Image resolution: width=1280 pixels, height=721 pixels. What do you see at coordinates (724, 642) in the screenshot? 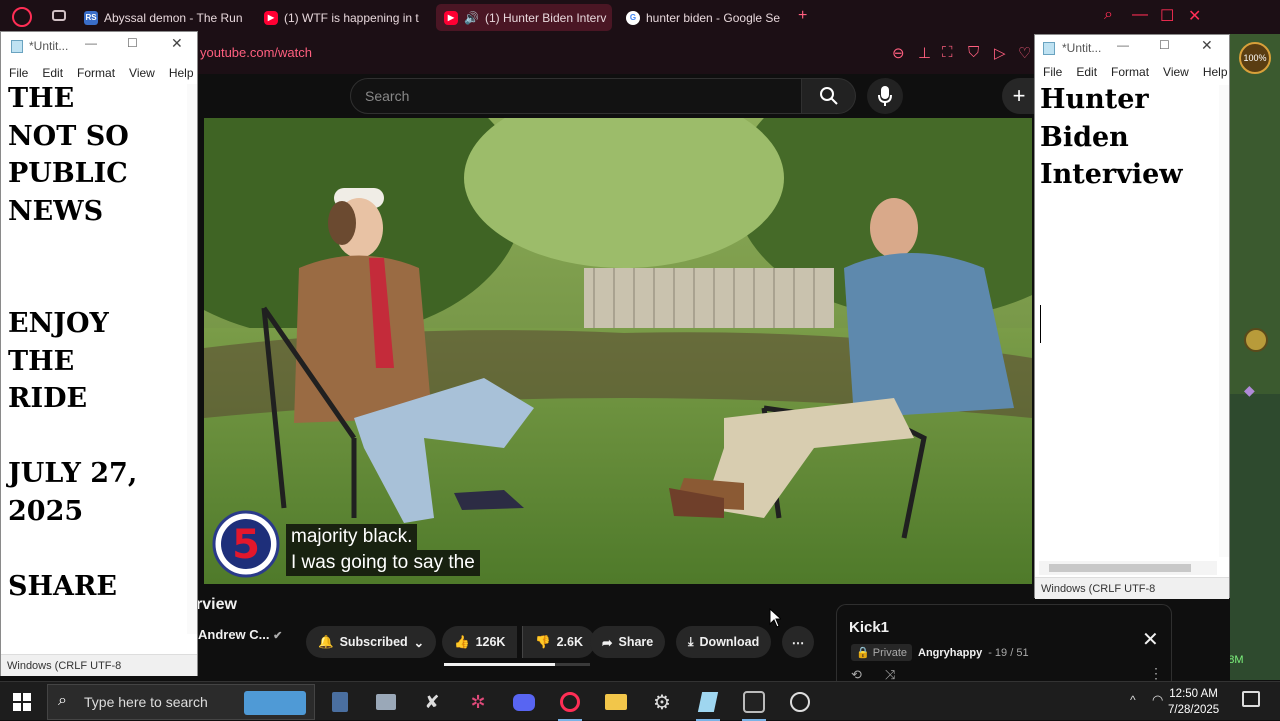
I see `download-button: ⤓ Download` at bounding box center [724, 642].